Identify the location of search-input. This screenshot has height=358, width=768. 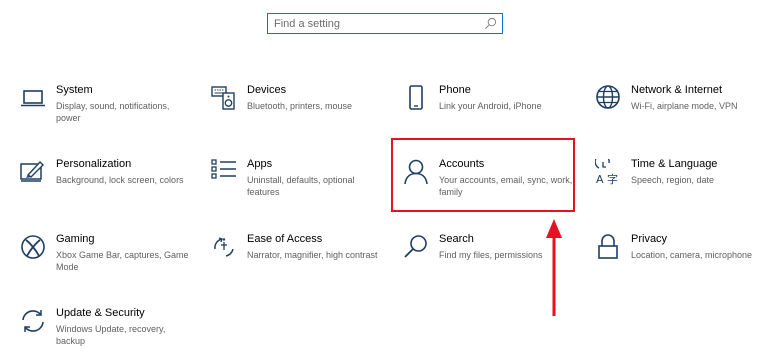
(374, 24).